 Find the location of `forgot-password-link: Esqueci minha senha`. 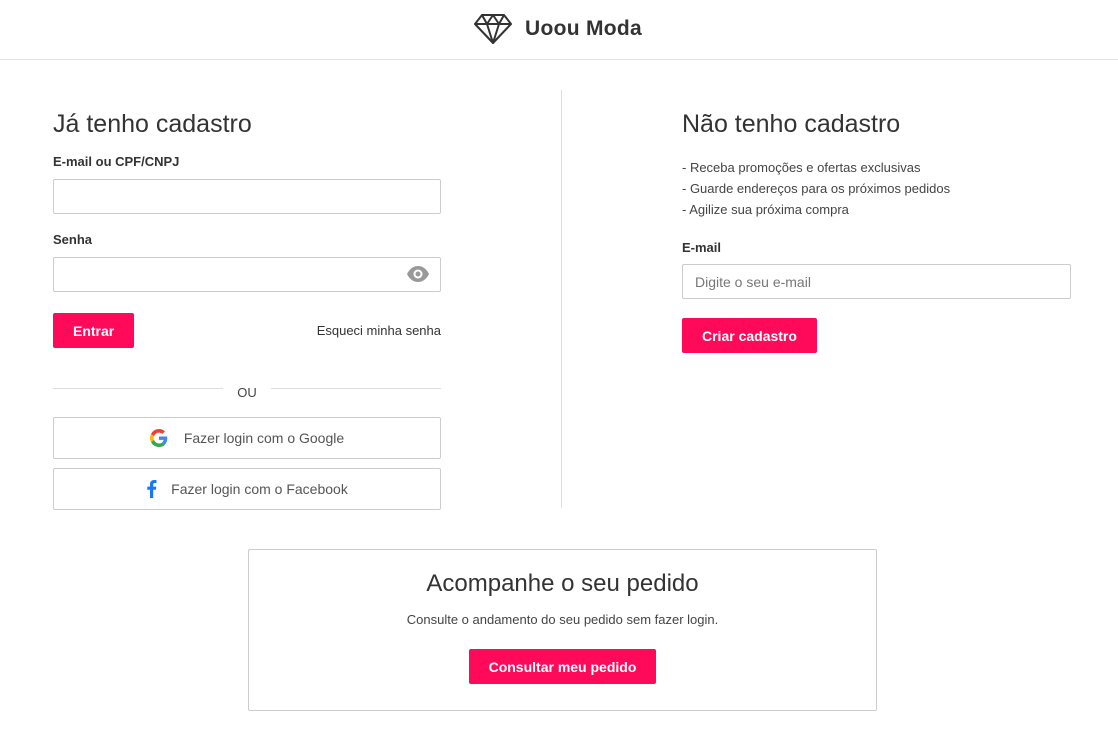

forgot-password-link: Esqueci minha senha is located at coordinates (379, 330).